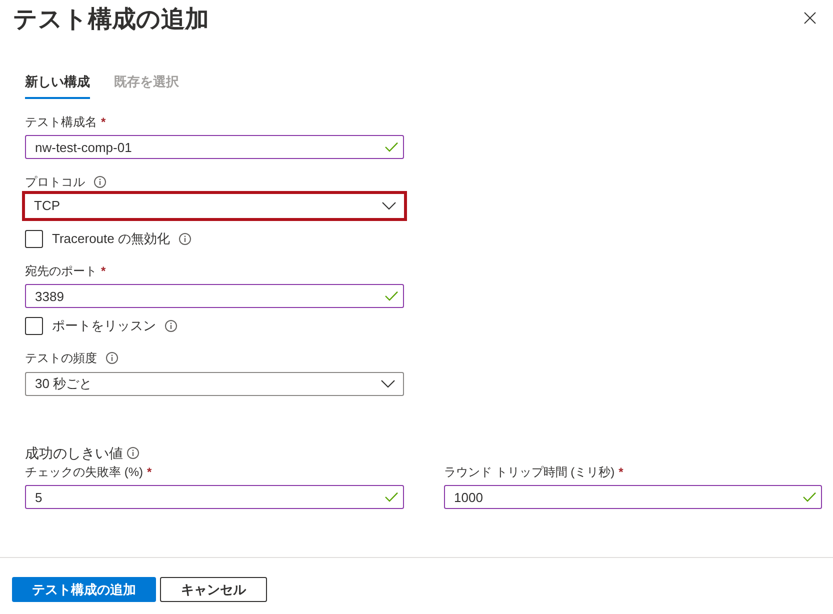 The width and height of the screenshot is (833, 614). What do you see at coordinates (529, 472) in the screenshot?
I see `field-label: ラウンド トリップ時間 (ミリ秒)` at bounding box center [529, 472].